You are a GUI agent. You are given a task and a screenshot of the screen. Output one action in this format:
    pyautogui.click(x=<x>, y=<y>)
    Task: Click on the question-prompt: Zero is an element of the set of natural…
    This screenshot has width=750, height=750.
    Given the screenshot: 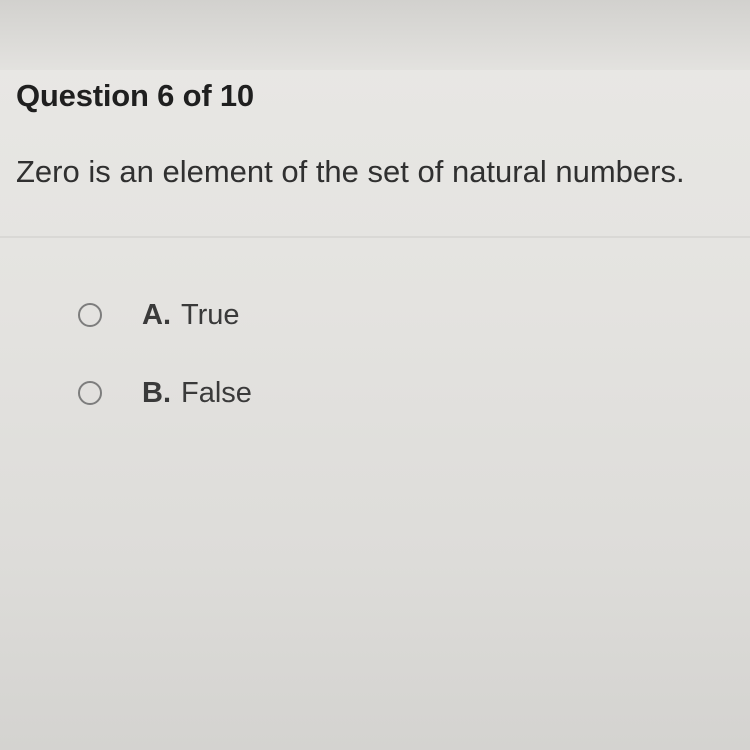 What is the action you would take?
    pyautogui.click(x=350, y=171)
    